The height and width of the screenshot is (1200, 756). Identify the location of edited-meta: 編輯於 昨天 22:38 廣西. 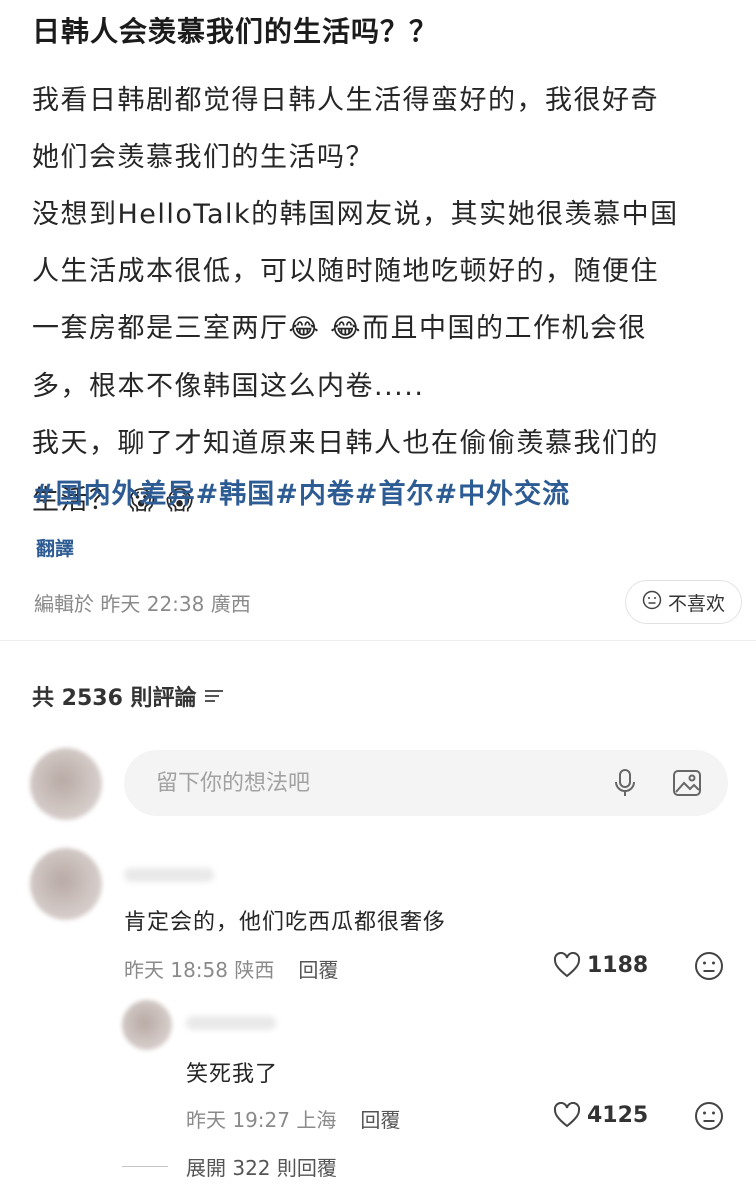
(142, 604).